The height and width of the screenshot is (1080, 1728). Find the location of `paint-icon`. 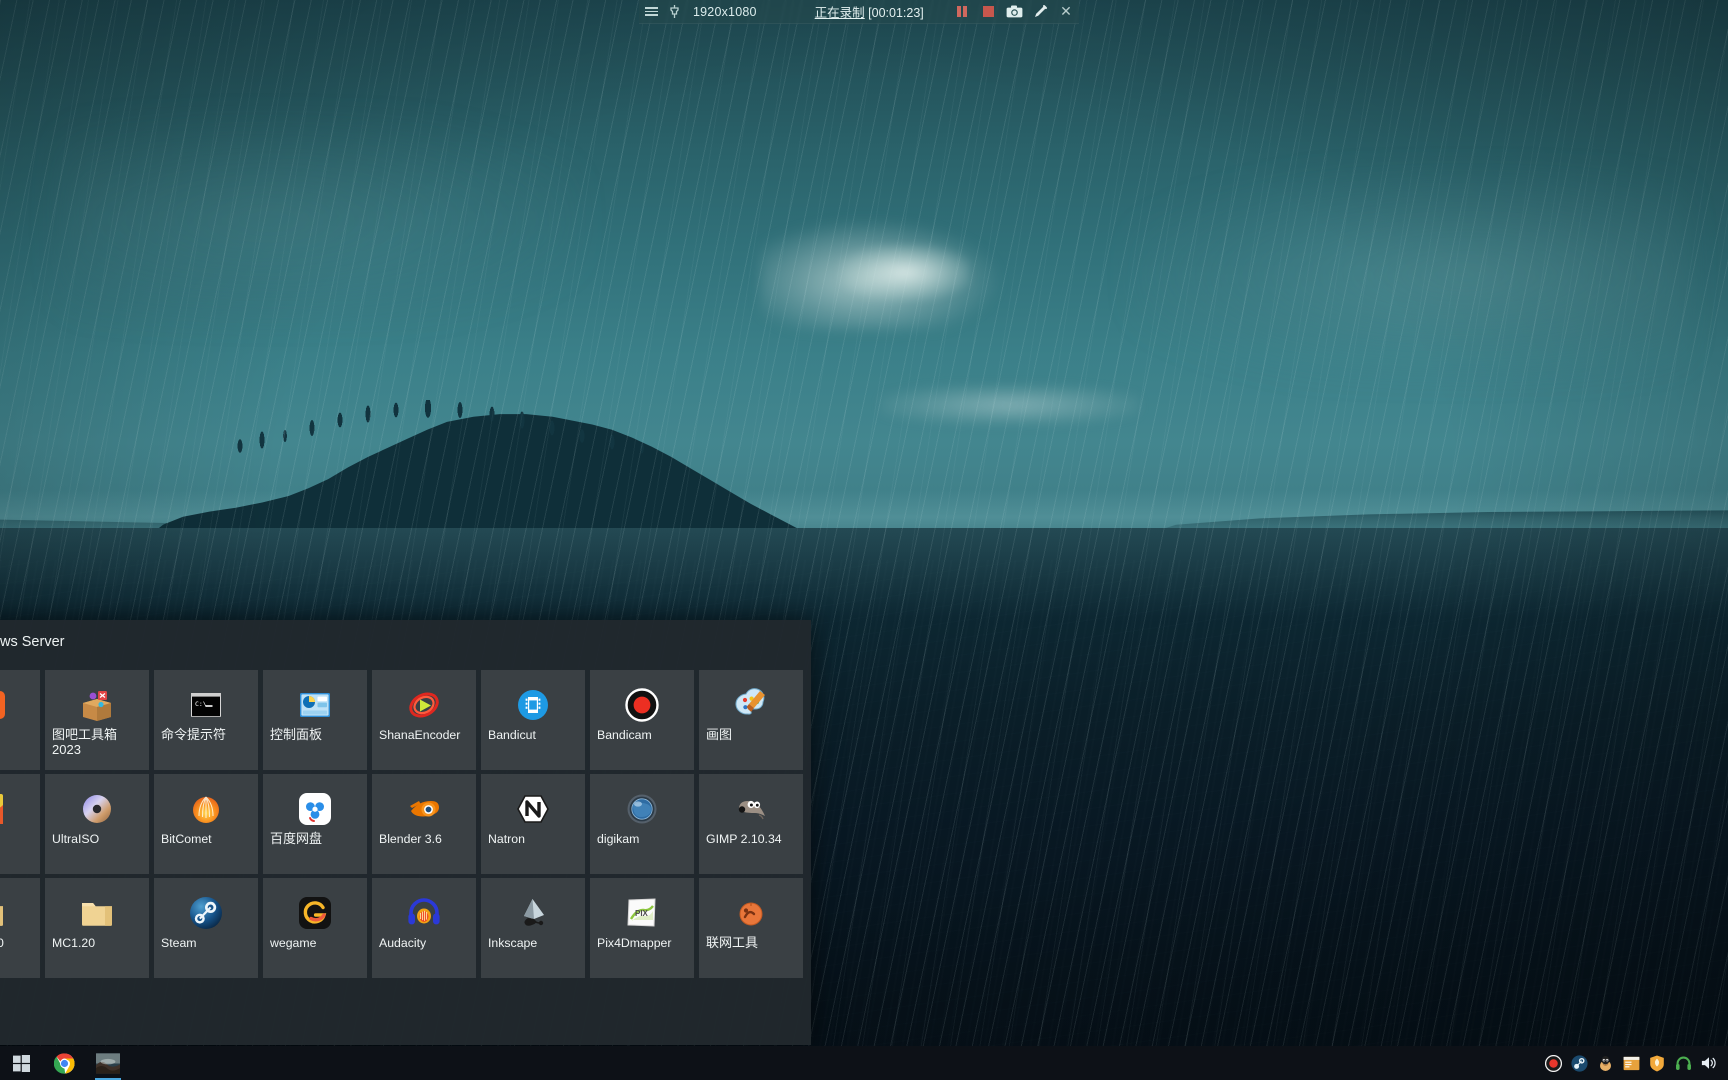

paint-icon is located at coordinates (751, 705).